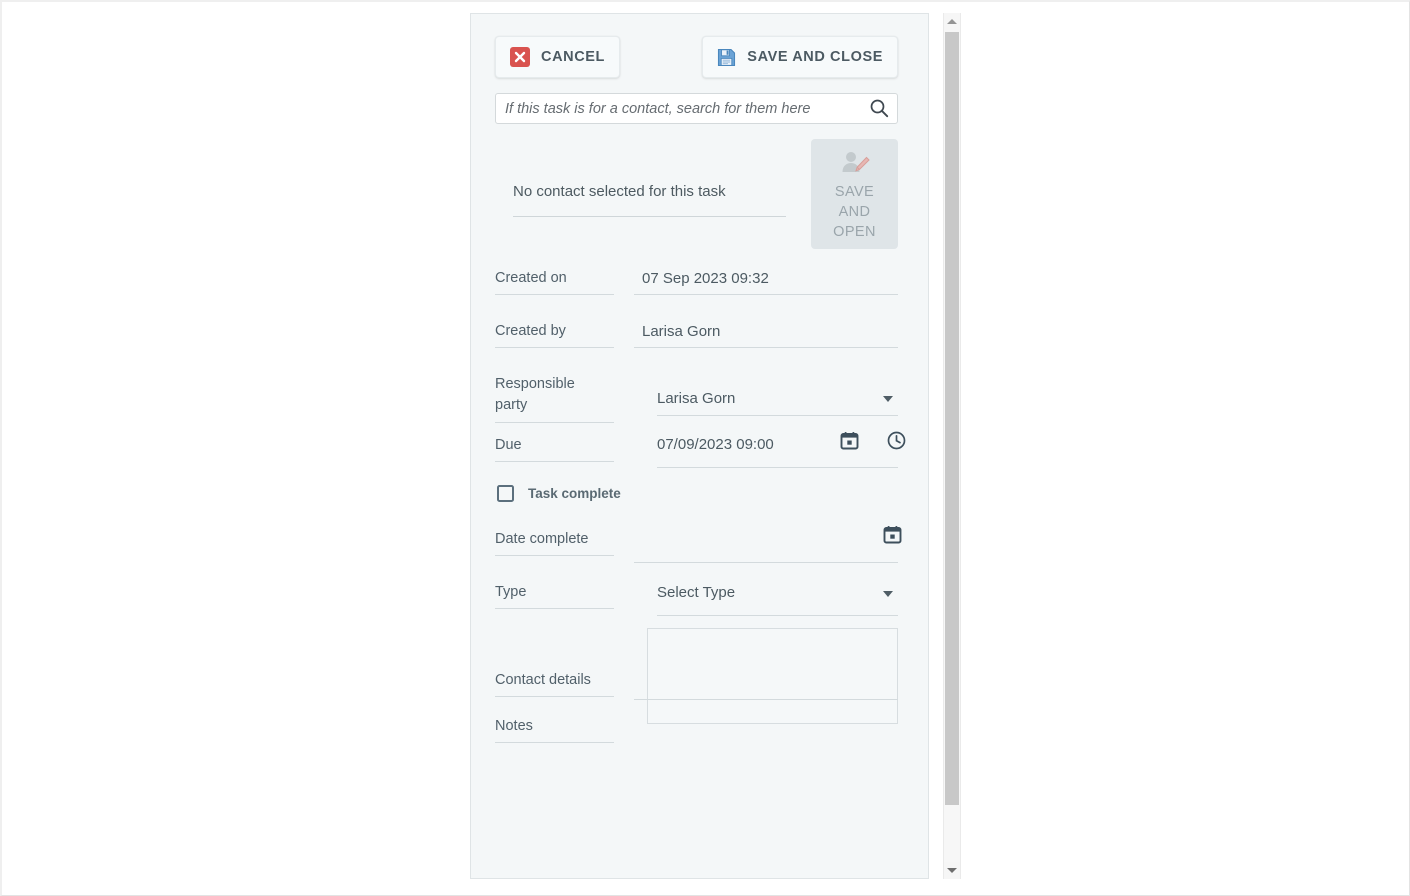 The width and height of the screenshot is (1410, 896). What do you see at coordinates (554, 608) in the screenshot?
I see `type-label-underline` at bounding box center [554, 608].